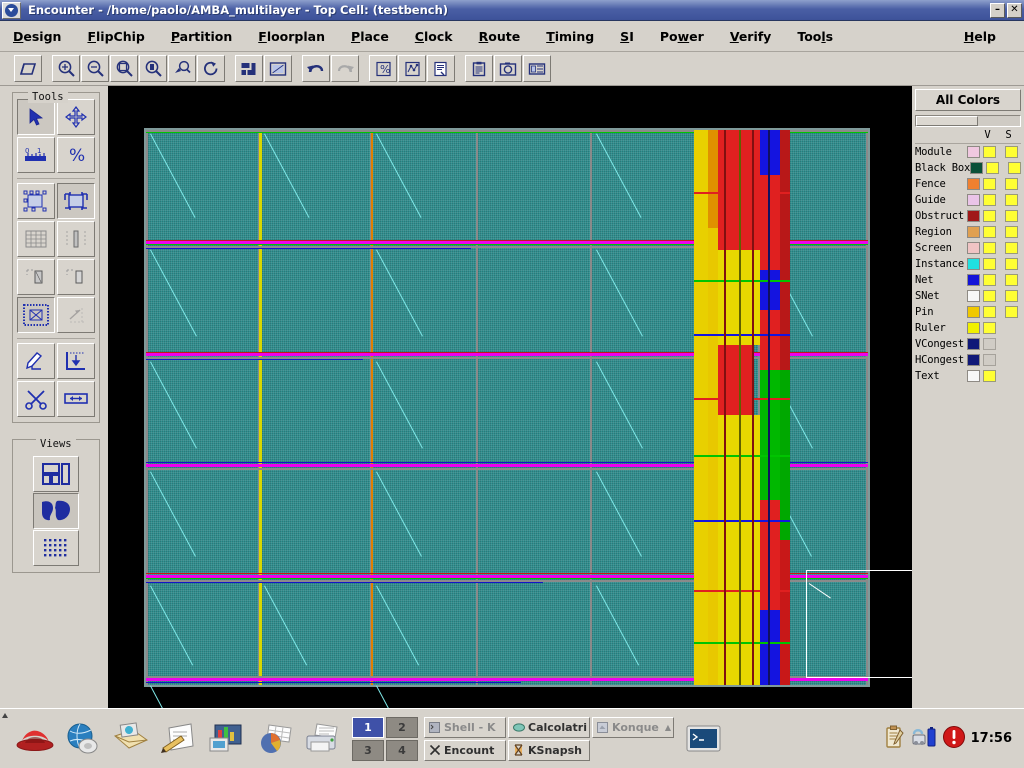 Image resolution: width=1024 pixels, height=768 pixels. I want to click on align-bottom-tool, so click(76, 361).